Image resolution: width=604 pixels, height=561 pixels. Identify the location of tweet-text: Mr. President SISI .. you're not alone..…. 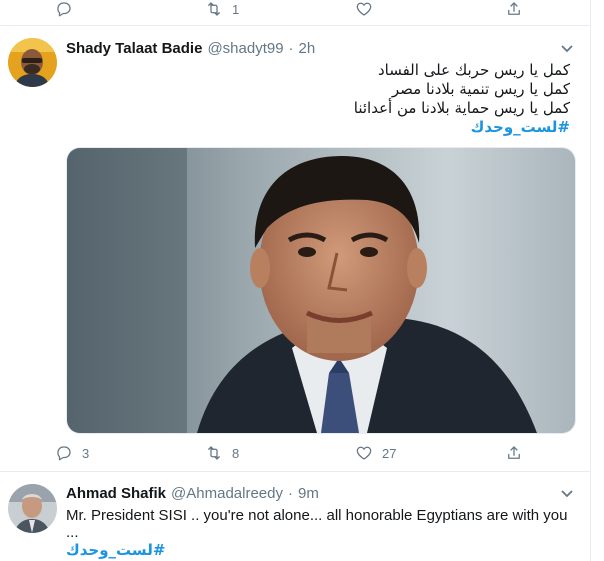
(321, 533).